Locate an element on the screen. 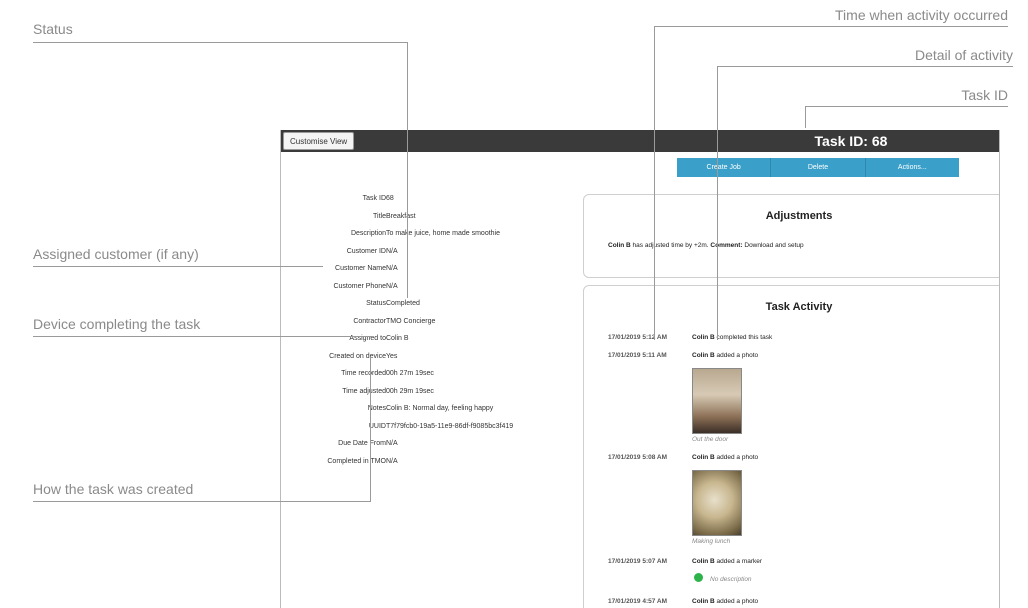  detail-label: Title is located at coordinates (379, 216).